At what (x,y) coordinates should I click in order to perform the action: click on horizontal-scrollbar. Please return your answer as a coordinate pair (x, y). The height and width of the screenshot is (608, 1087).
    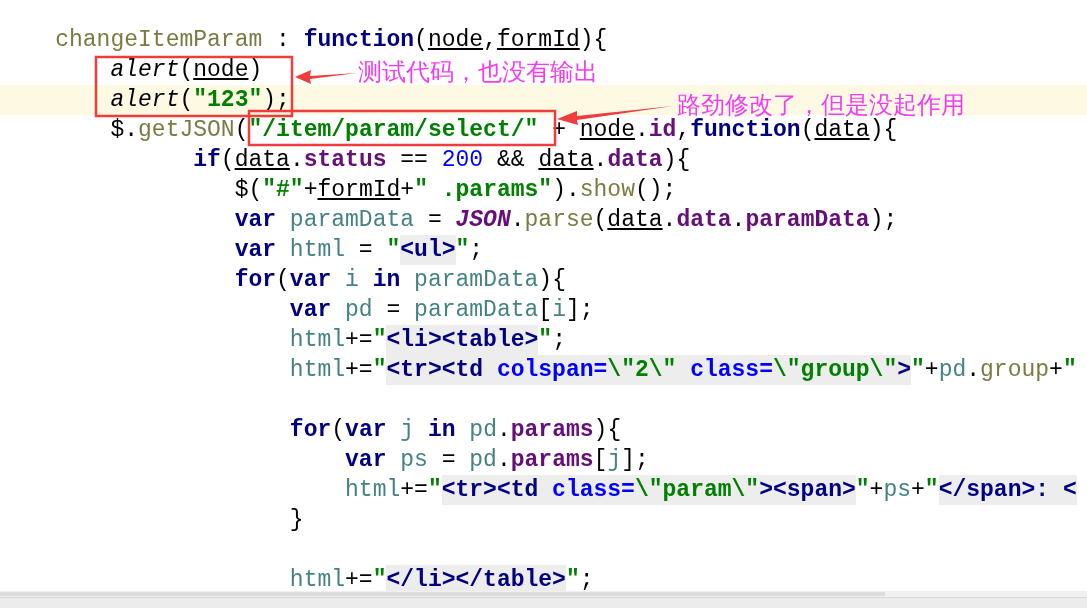
    Looking at the image, I should click on (543, 594).